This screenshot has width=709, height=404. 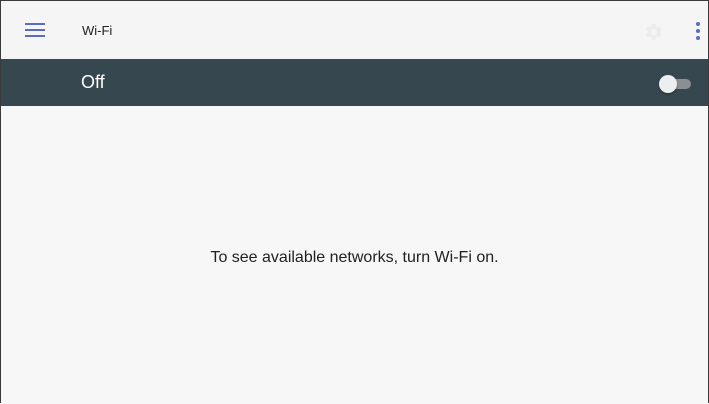 What do you see at coordinates (654, 32) in the screenshot?
I see `gear-icon` at bounding box center [654, 32].